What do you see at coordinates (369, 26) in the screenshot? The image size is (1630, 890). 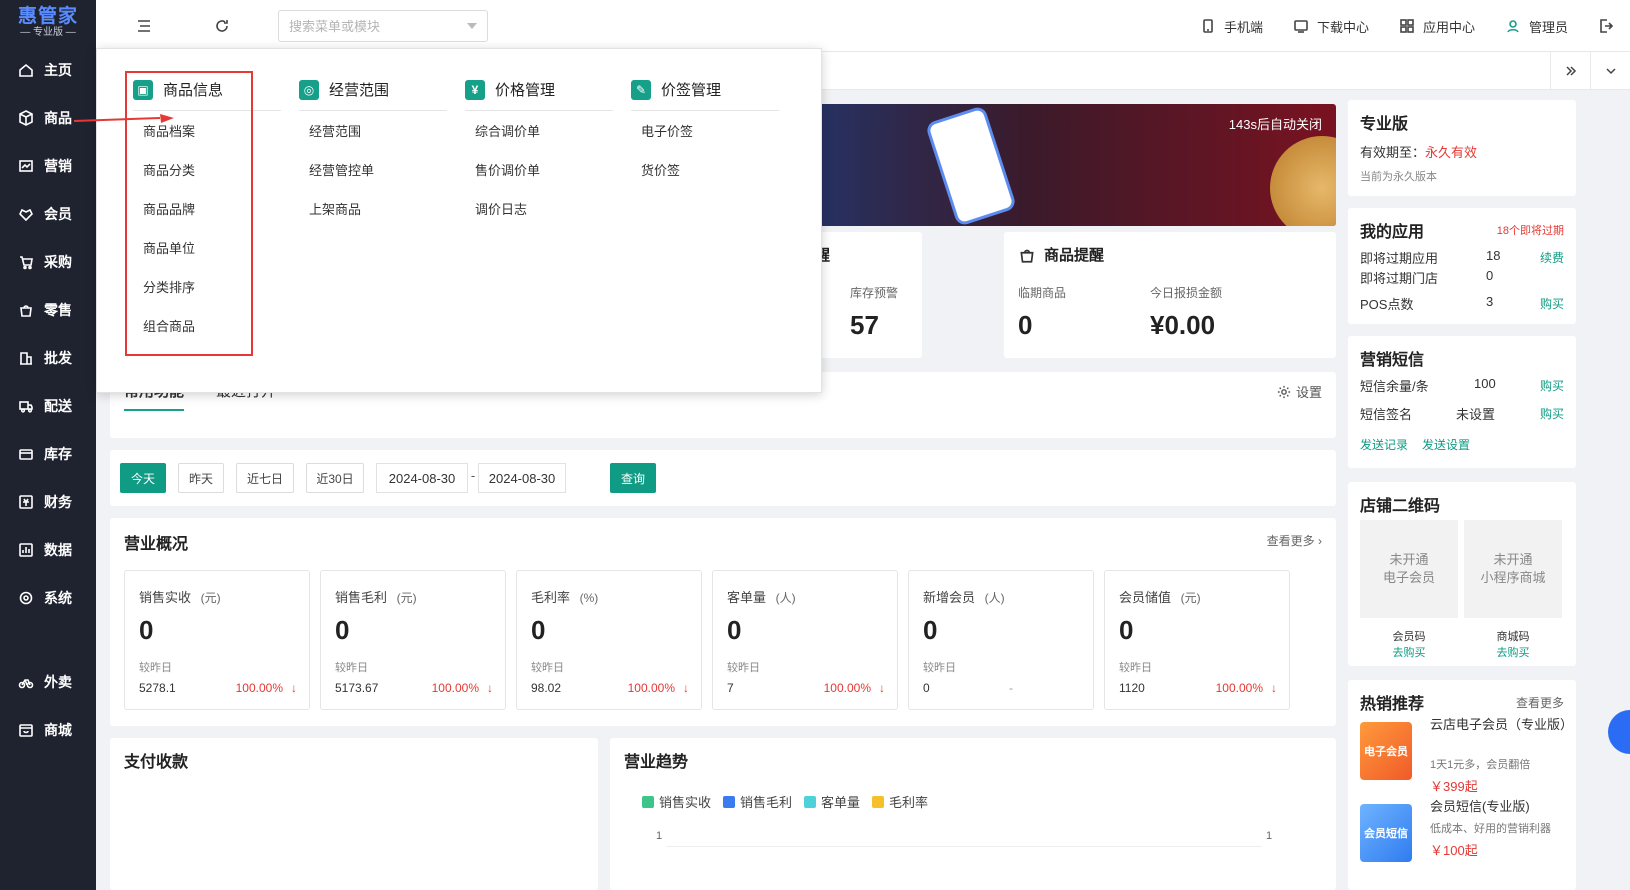 I see `menu-search-input` at bounding box center [369, 26].